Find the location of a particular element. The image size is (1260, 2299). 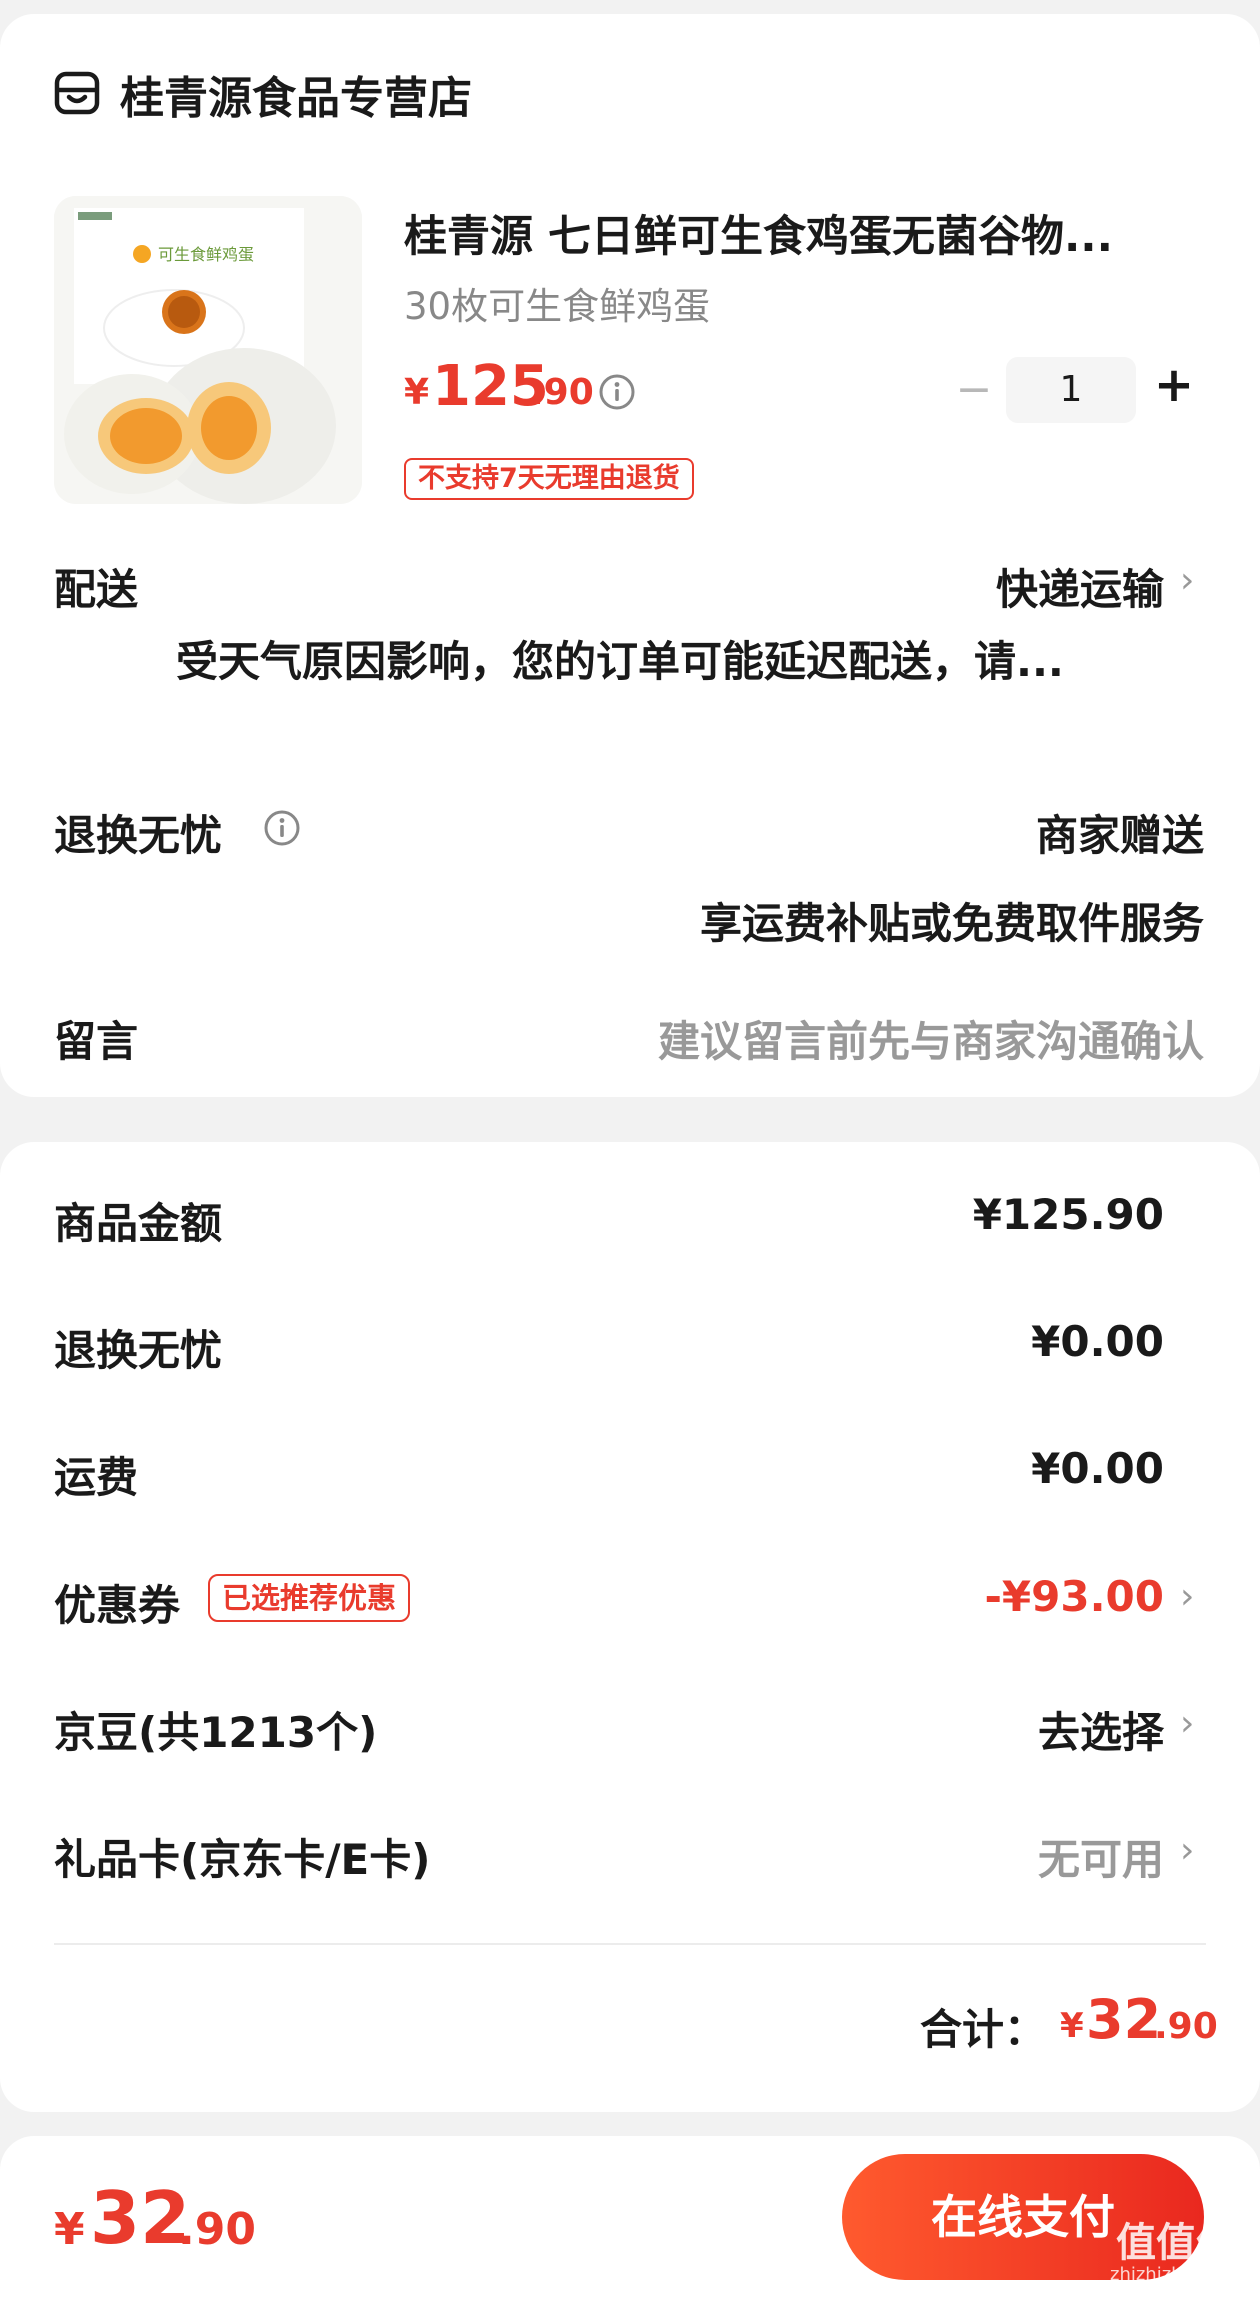

total-symbol: ¥ is located at coordinates (1072, 2026).